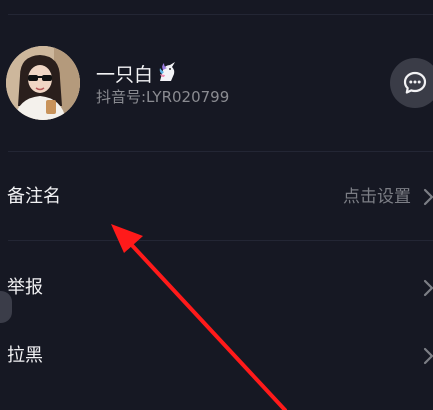  Describe the element at coordinates (216, 197) in the screenshot. I see `remark-name-row: 备注名 点击设置` at that location.